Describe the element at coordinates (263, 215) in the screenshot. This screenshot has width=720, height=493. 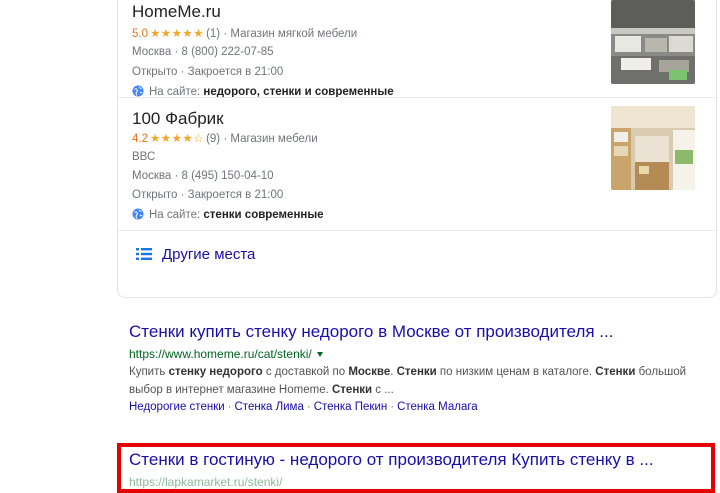
I see `website-terms: стенки современные` at that location.